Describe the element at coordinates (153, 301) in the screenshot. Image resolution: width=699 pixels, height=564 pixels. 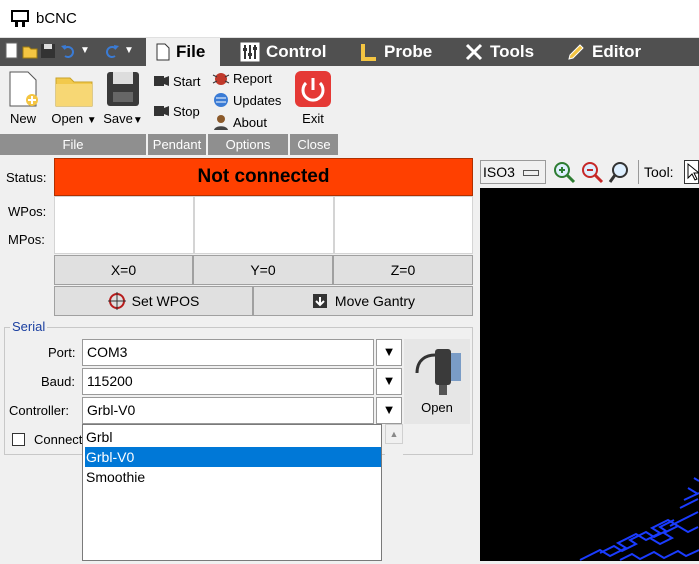
I see `set-wpos-button: Set WPOS` at that location.